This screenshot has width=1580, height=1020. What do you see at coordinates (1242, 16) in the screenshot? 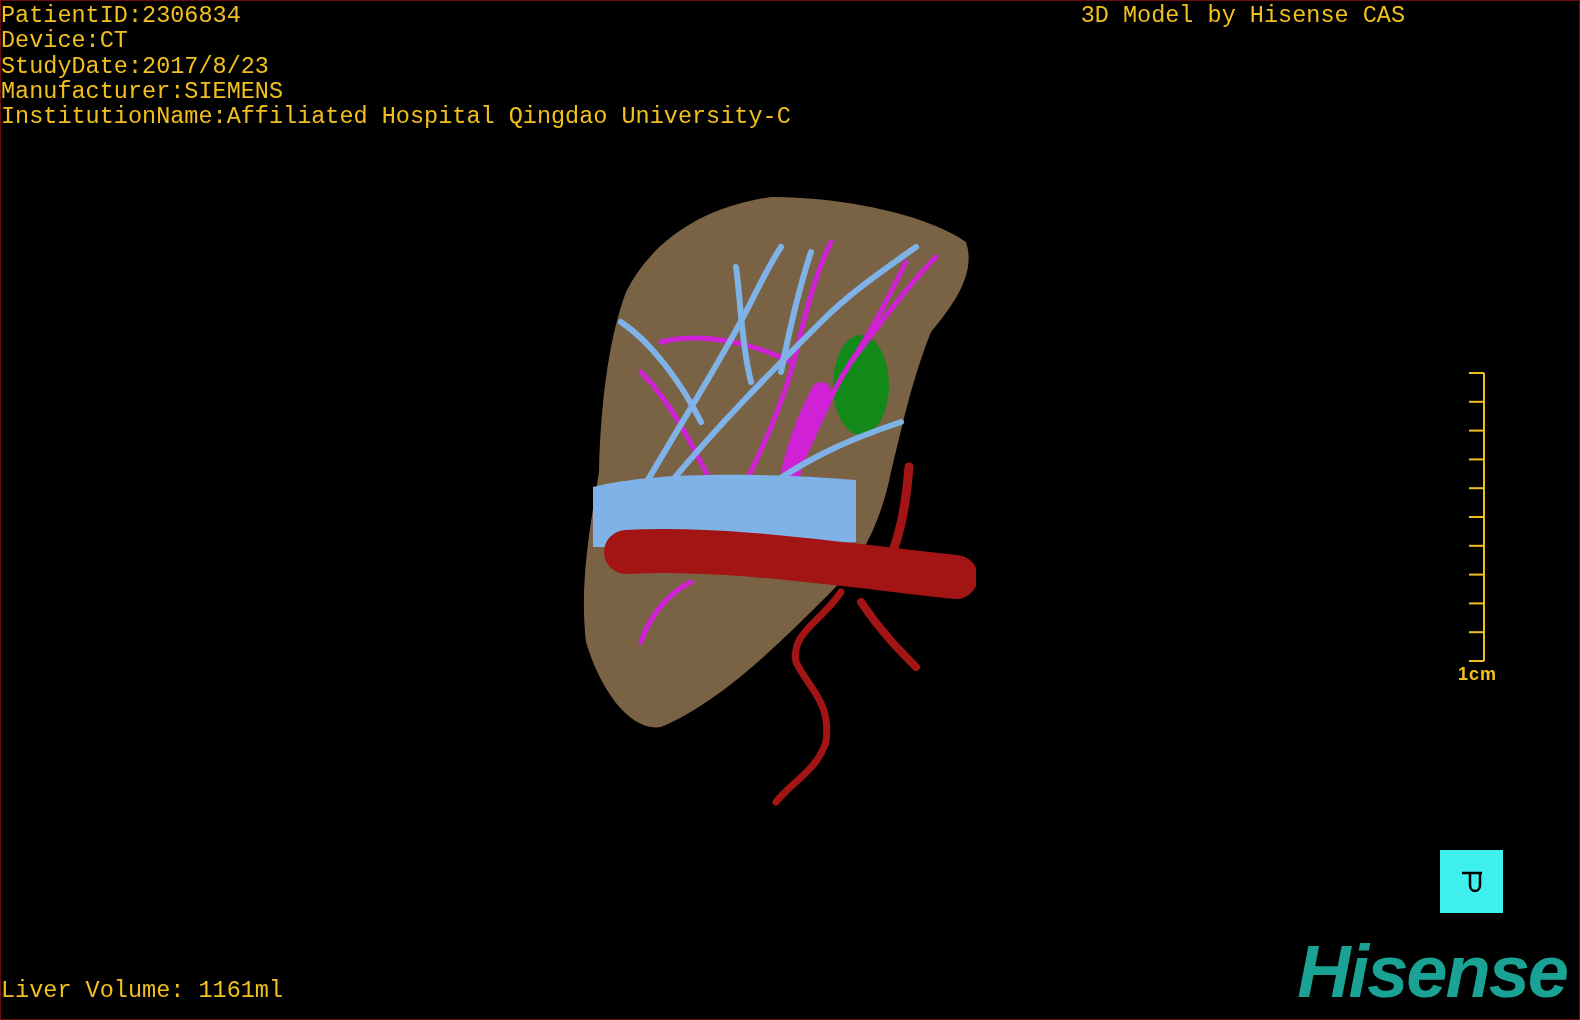
I see `viewer-title: 3D Model by Hisense CAS` at bounding box center [1242, 16].